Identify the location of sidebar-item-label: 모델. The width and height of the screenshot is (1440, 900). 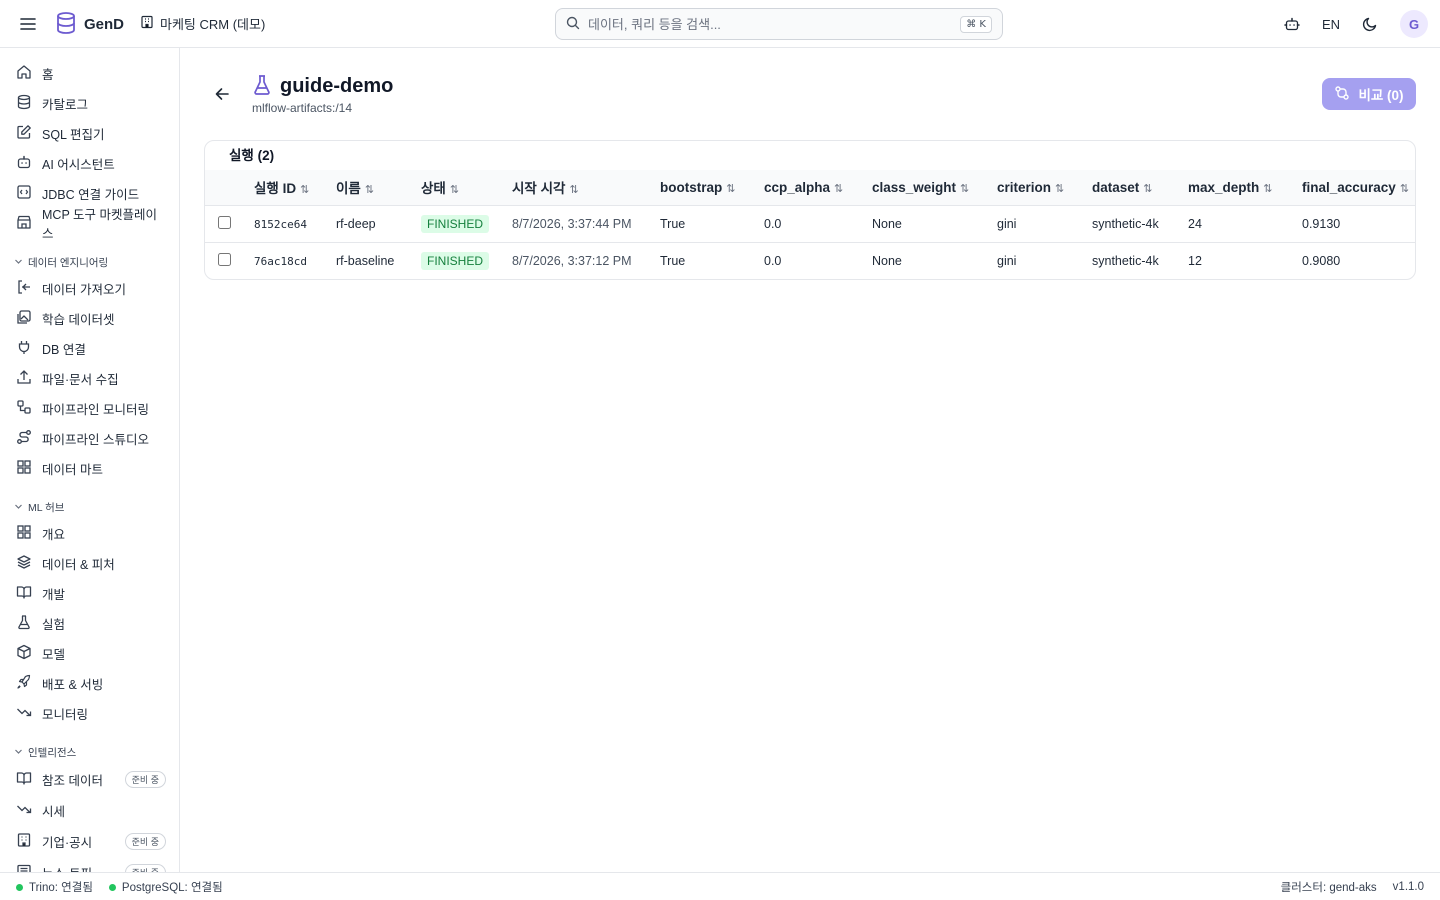
(54, 654).